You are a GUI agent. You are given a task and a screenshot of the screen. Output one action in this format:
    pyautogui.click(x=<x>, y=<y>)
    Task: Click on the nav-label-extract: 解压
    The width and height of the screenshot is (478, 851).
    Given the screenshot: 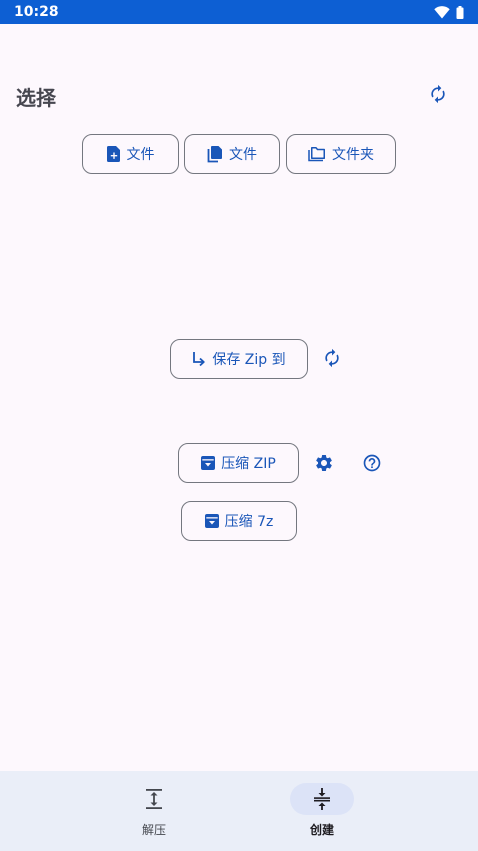 What is the action you would take?
    pyautogui.click(x=153, y=830)
    